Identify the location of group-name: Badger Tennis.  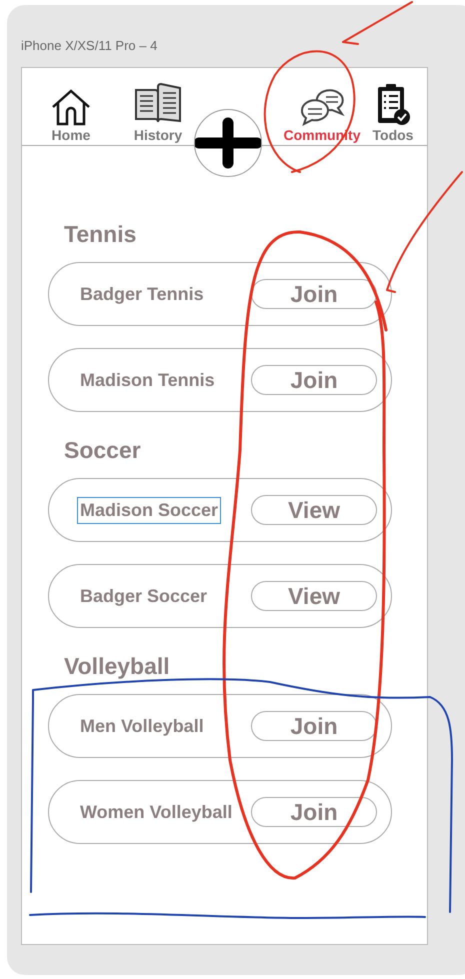
(142, 294).